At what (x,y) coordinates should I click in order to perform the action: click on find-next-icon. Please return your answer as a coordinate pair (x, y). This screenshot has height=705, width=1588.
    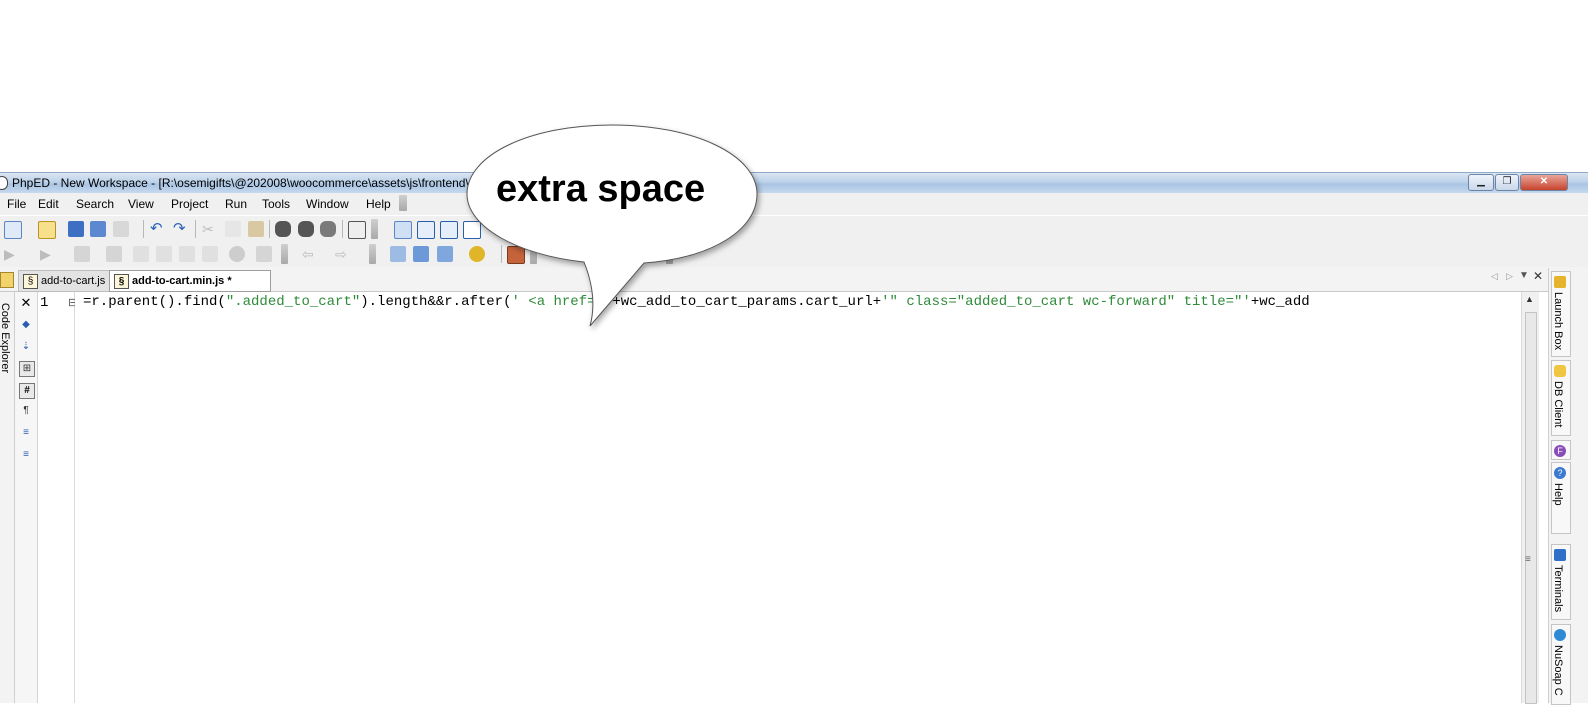
    Looking at the image, I should click on (306, 229).